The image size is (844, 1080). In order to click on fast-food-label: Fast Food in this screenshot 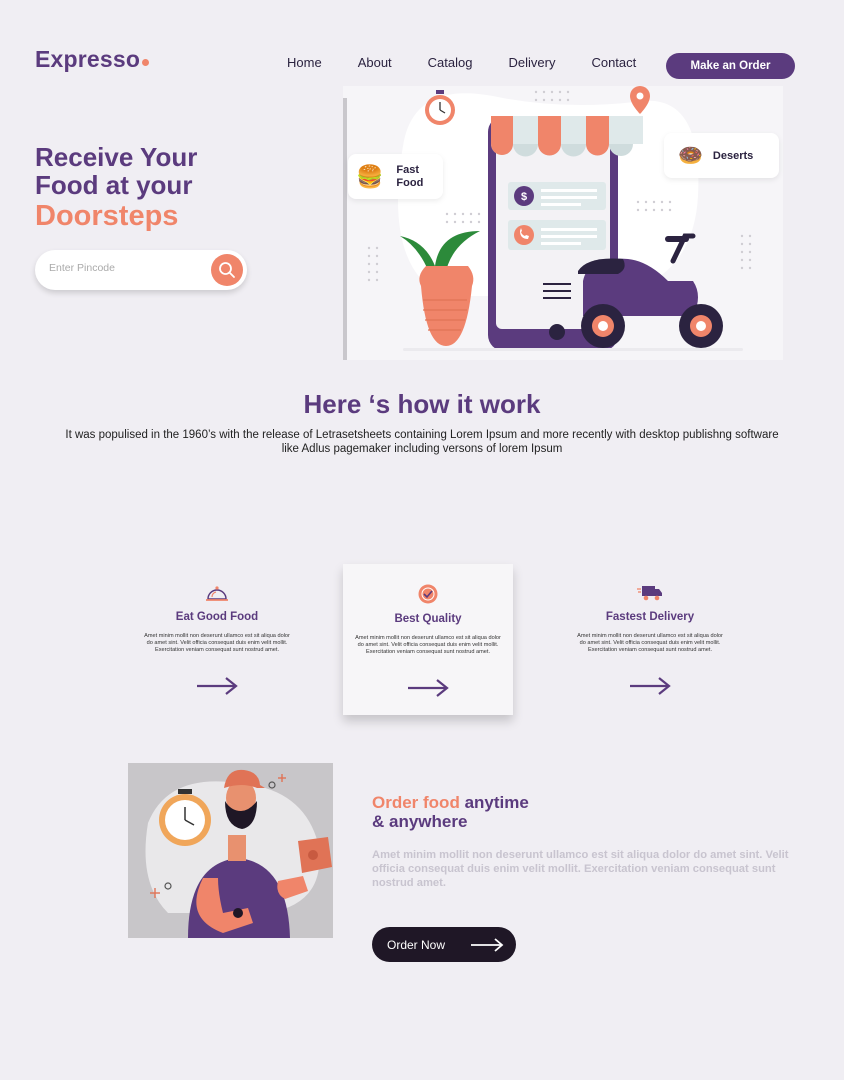, I will do `click(410, 176)`.